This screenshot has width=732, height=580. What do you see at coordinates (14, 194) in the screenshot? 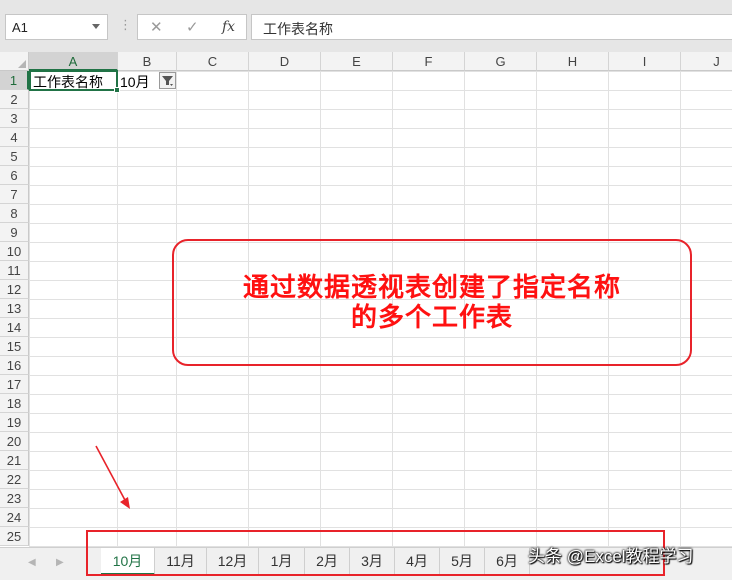
I see `row-header: 7` at bounding box center [14, 194].